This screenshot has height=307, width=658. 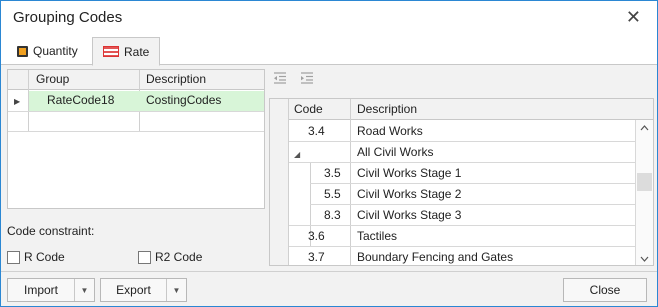 What do you see at coordinates (179, 257) in the screenshot?
I see `r2-code-label: R2 Code` at bounding box center [179, 257].